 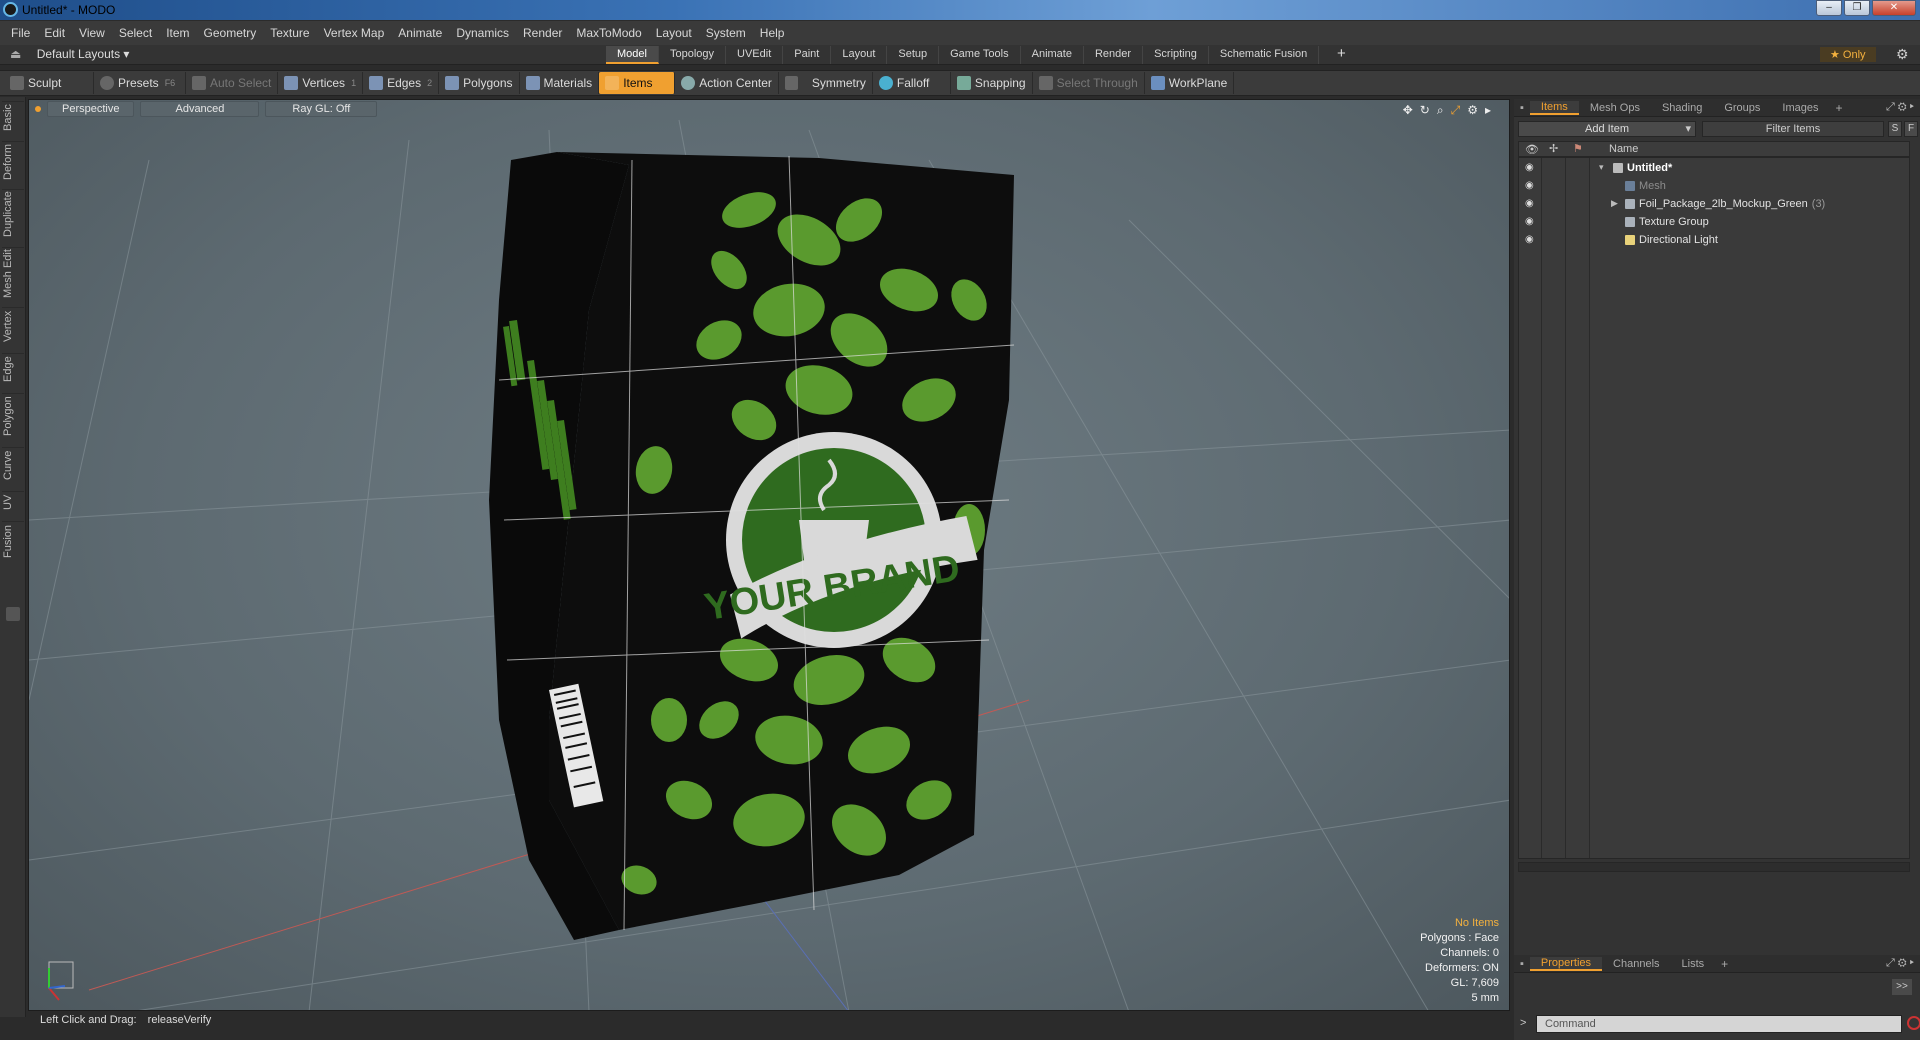 I want to click on menu-help: Help, so click(x=772, y=33).